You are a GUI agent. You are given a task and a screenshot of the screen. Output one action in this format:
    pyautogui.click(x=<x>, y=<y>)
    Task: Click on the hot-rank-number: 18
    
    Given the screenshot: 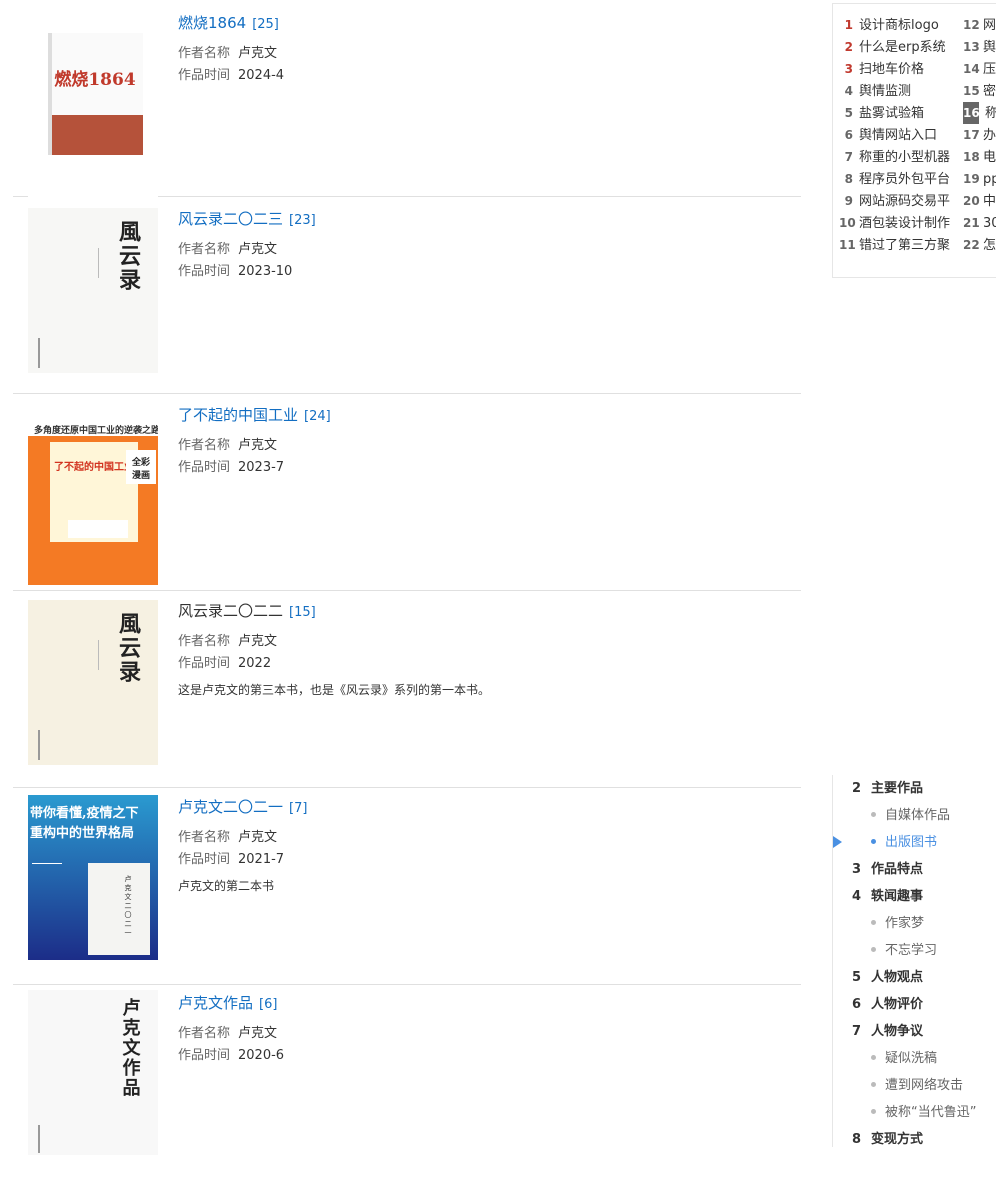 What is the action you would take?
    pyautogui.click(x=971, y=157)
    